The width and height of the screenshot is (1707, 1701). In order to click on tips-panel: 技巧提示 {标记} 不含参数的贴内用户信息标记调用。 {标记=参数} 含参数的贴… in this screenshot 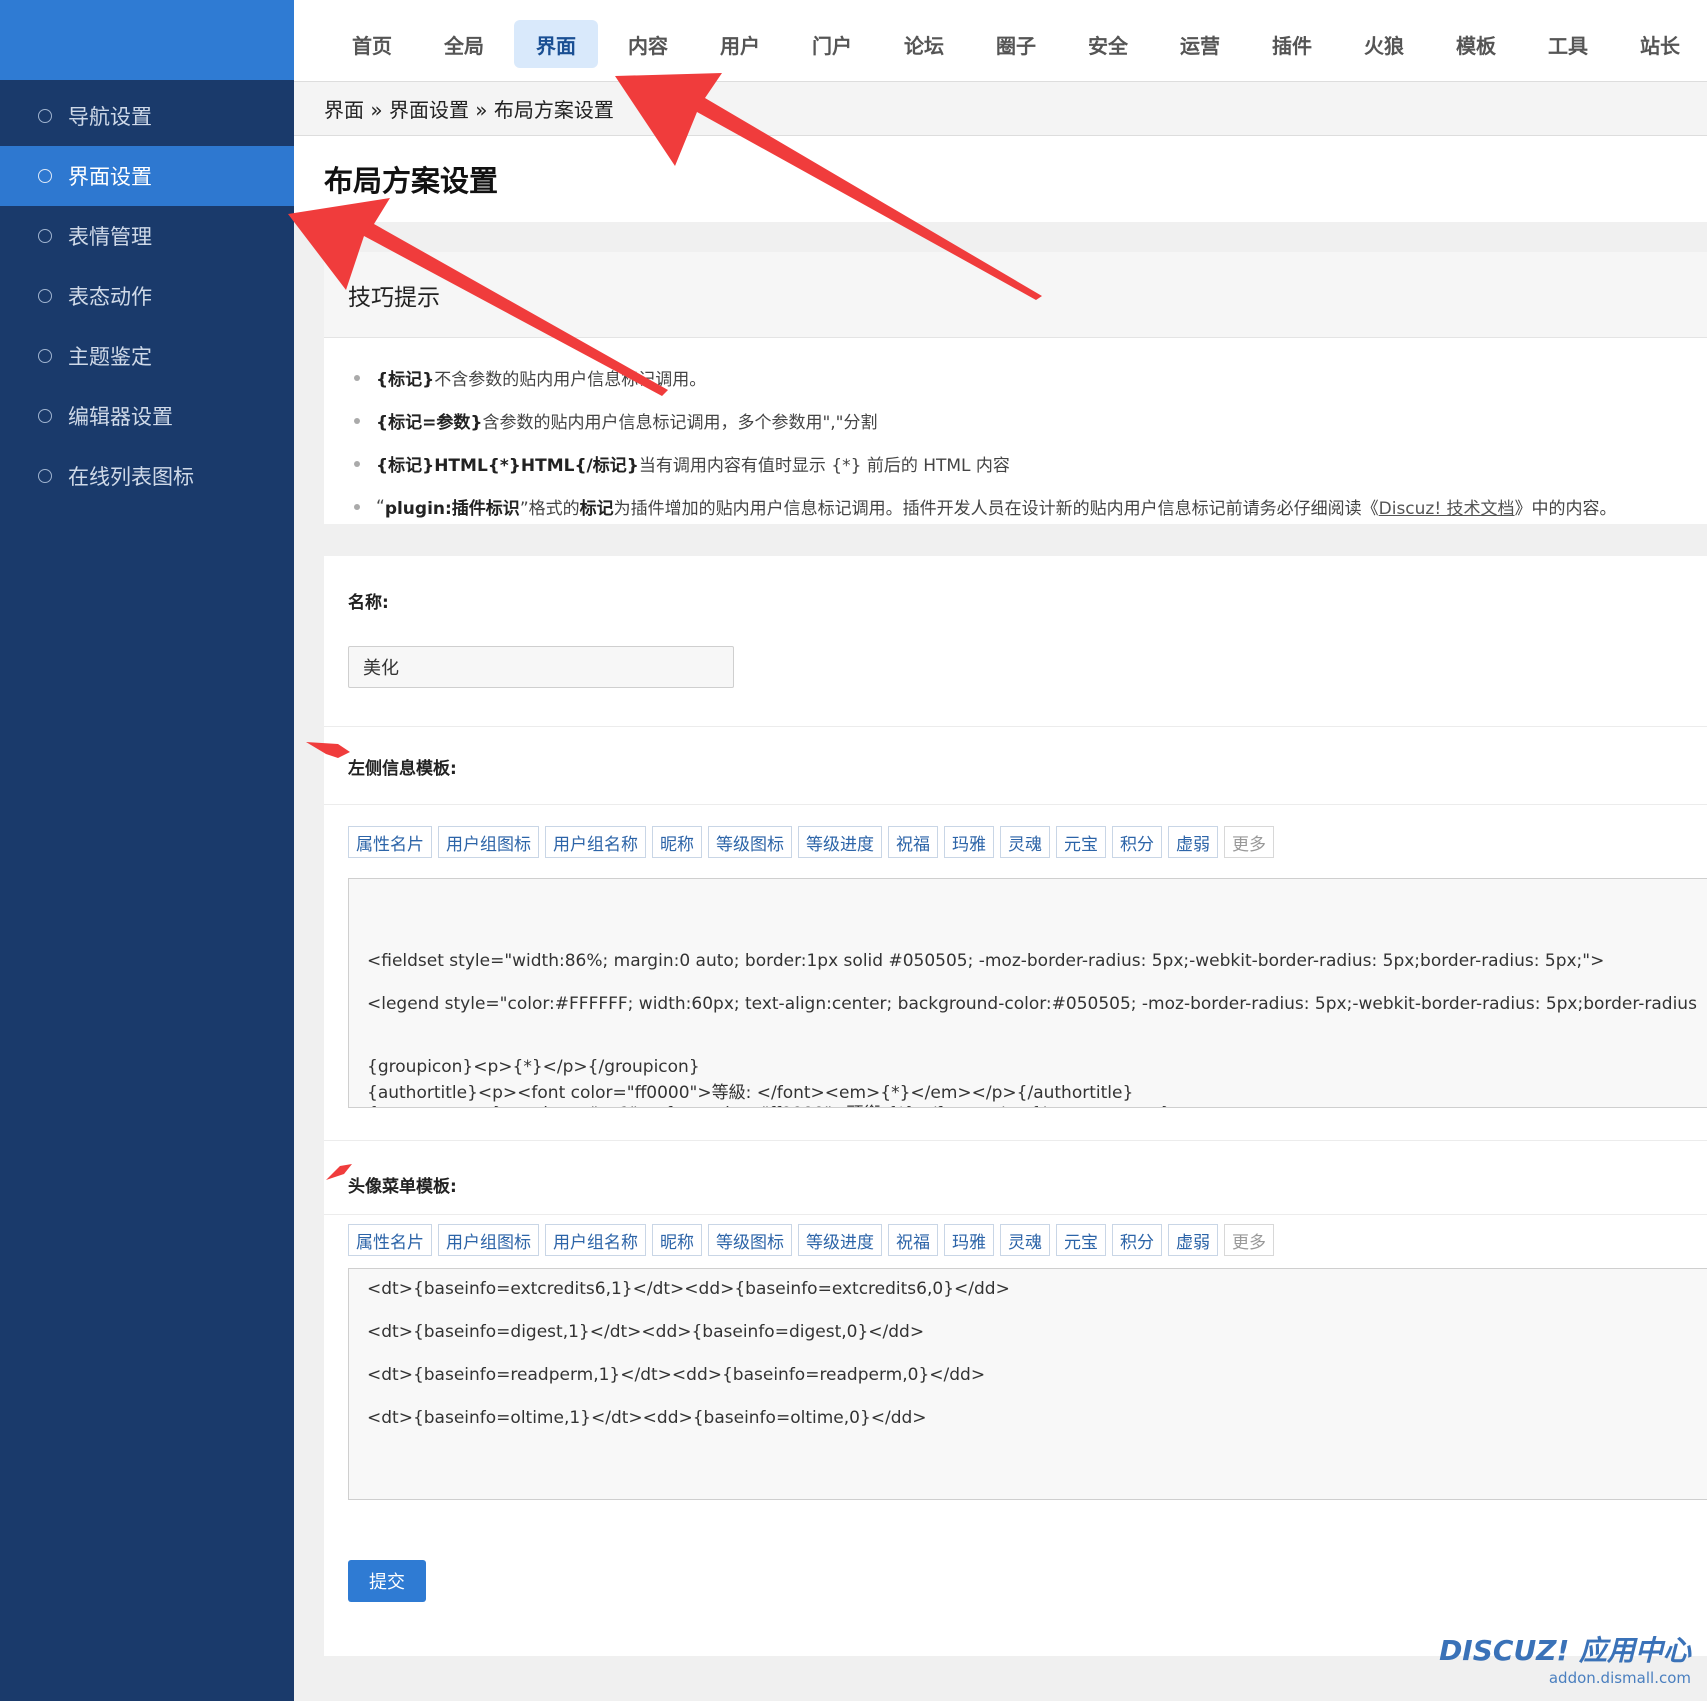, I will do `click(1015, 388)`.